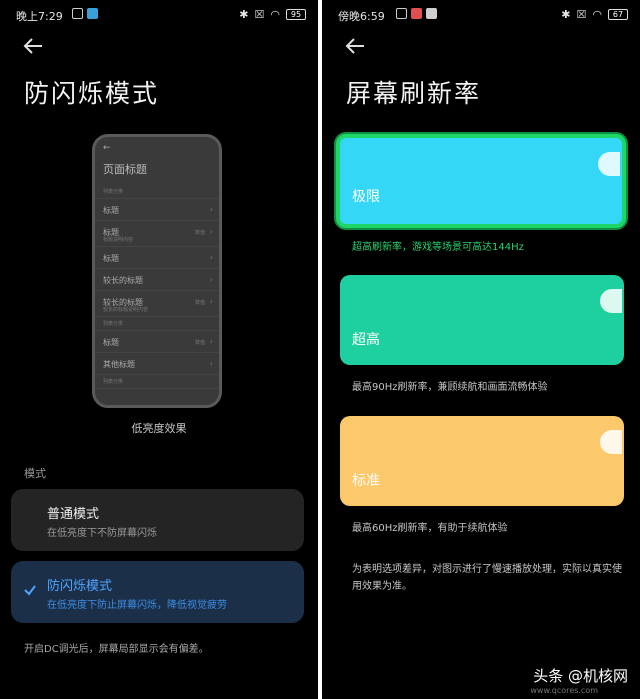  I want to click on refresh-rate-card-max: 极限, so click(481, 181).